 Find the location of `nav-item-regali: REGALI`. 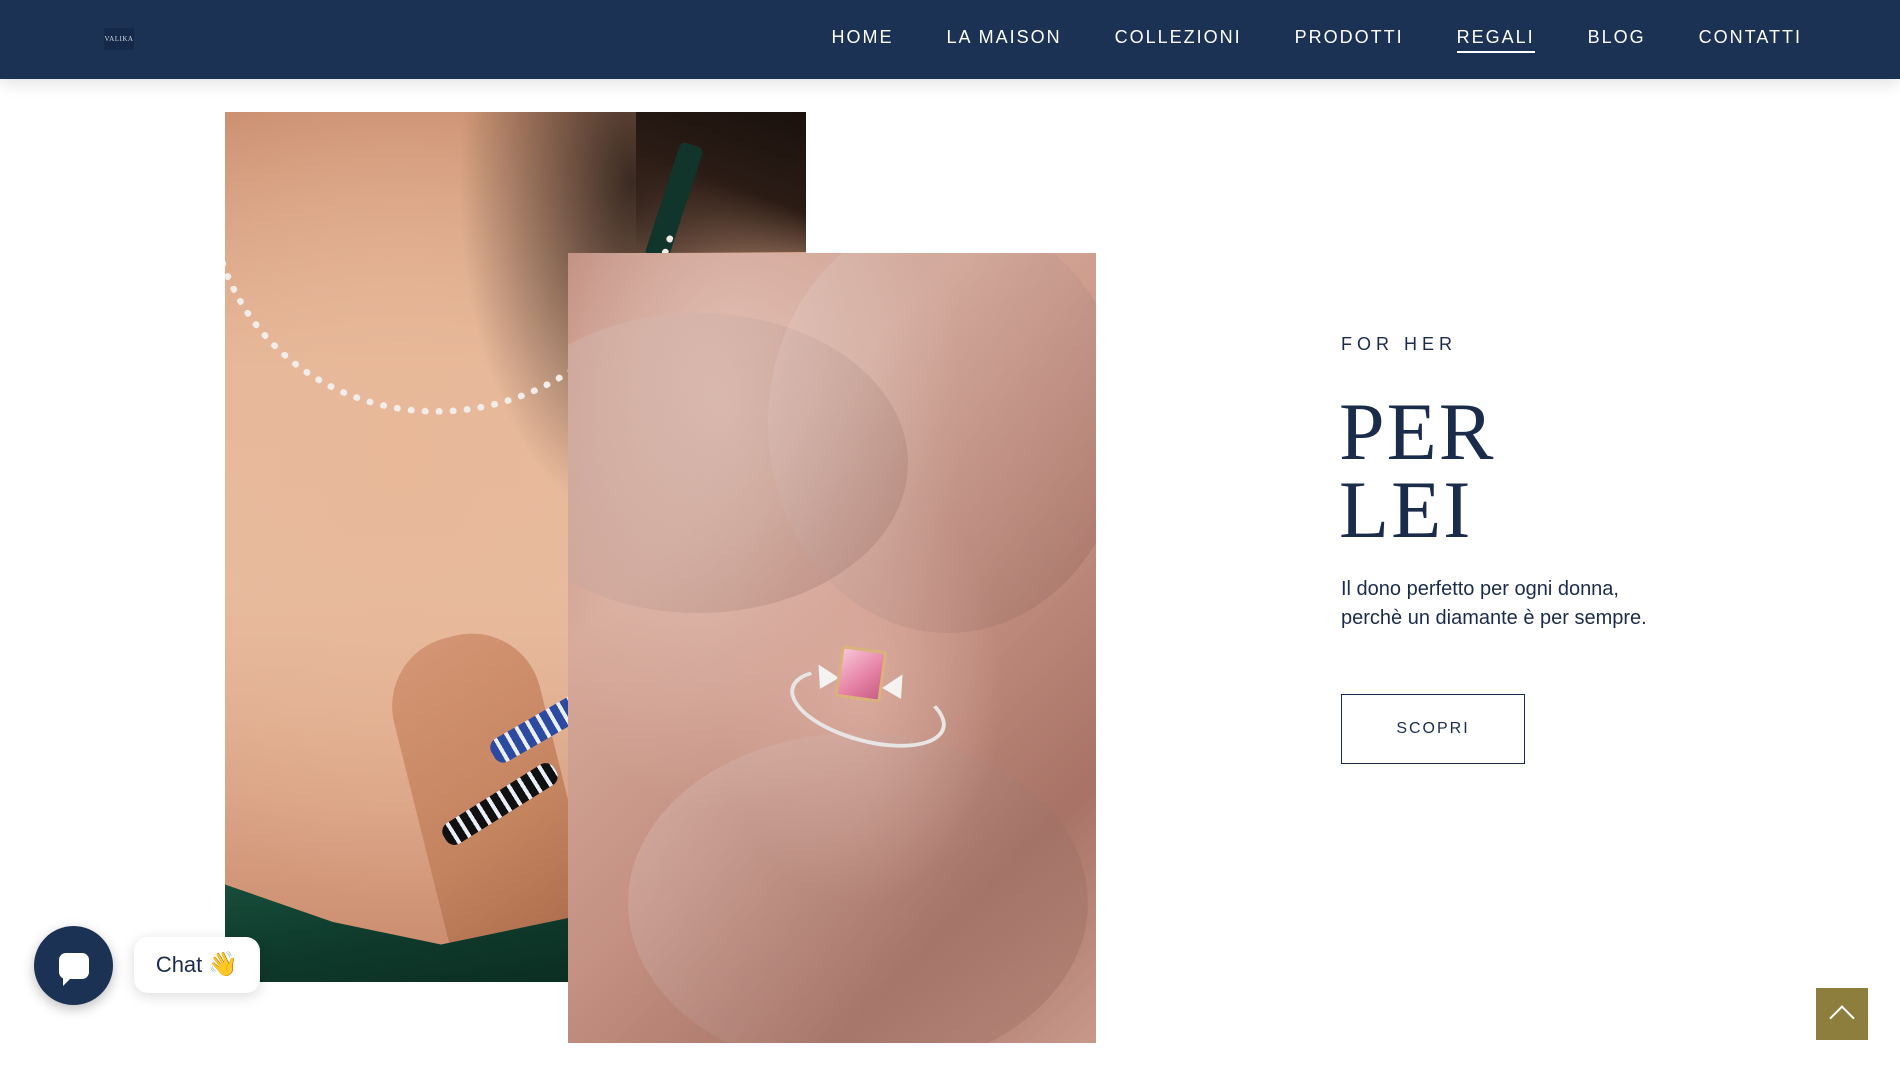

nav-item-regali: REGALI is located at coordinates (1495, 40).